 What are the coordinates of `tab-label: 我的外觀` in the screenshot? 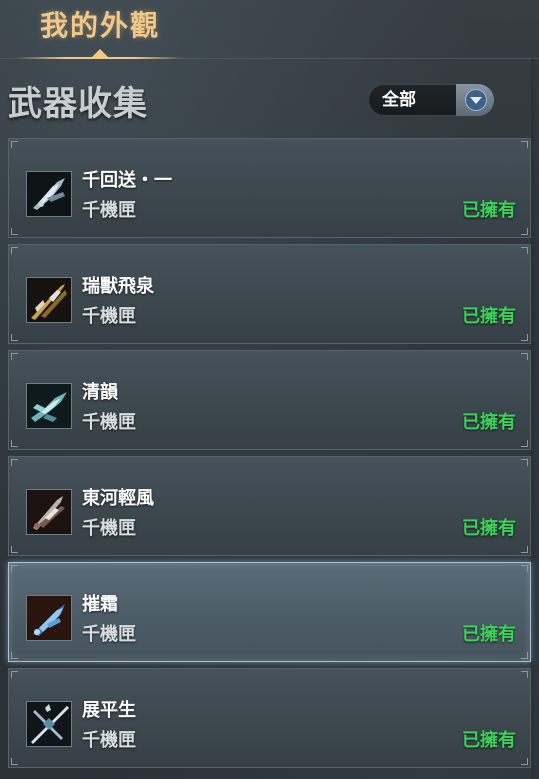 It's located at (99, 25).